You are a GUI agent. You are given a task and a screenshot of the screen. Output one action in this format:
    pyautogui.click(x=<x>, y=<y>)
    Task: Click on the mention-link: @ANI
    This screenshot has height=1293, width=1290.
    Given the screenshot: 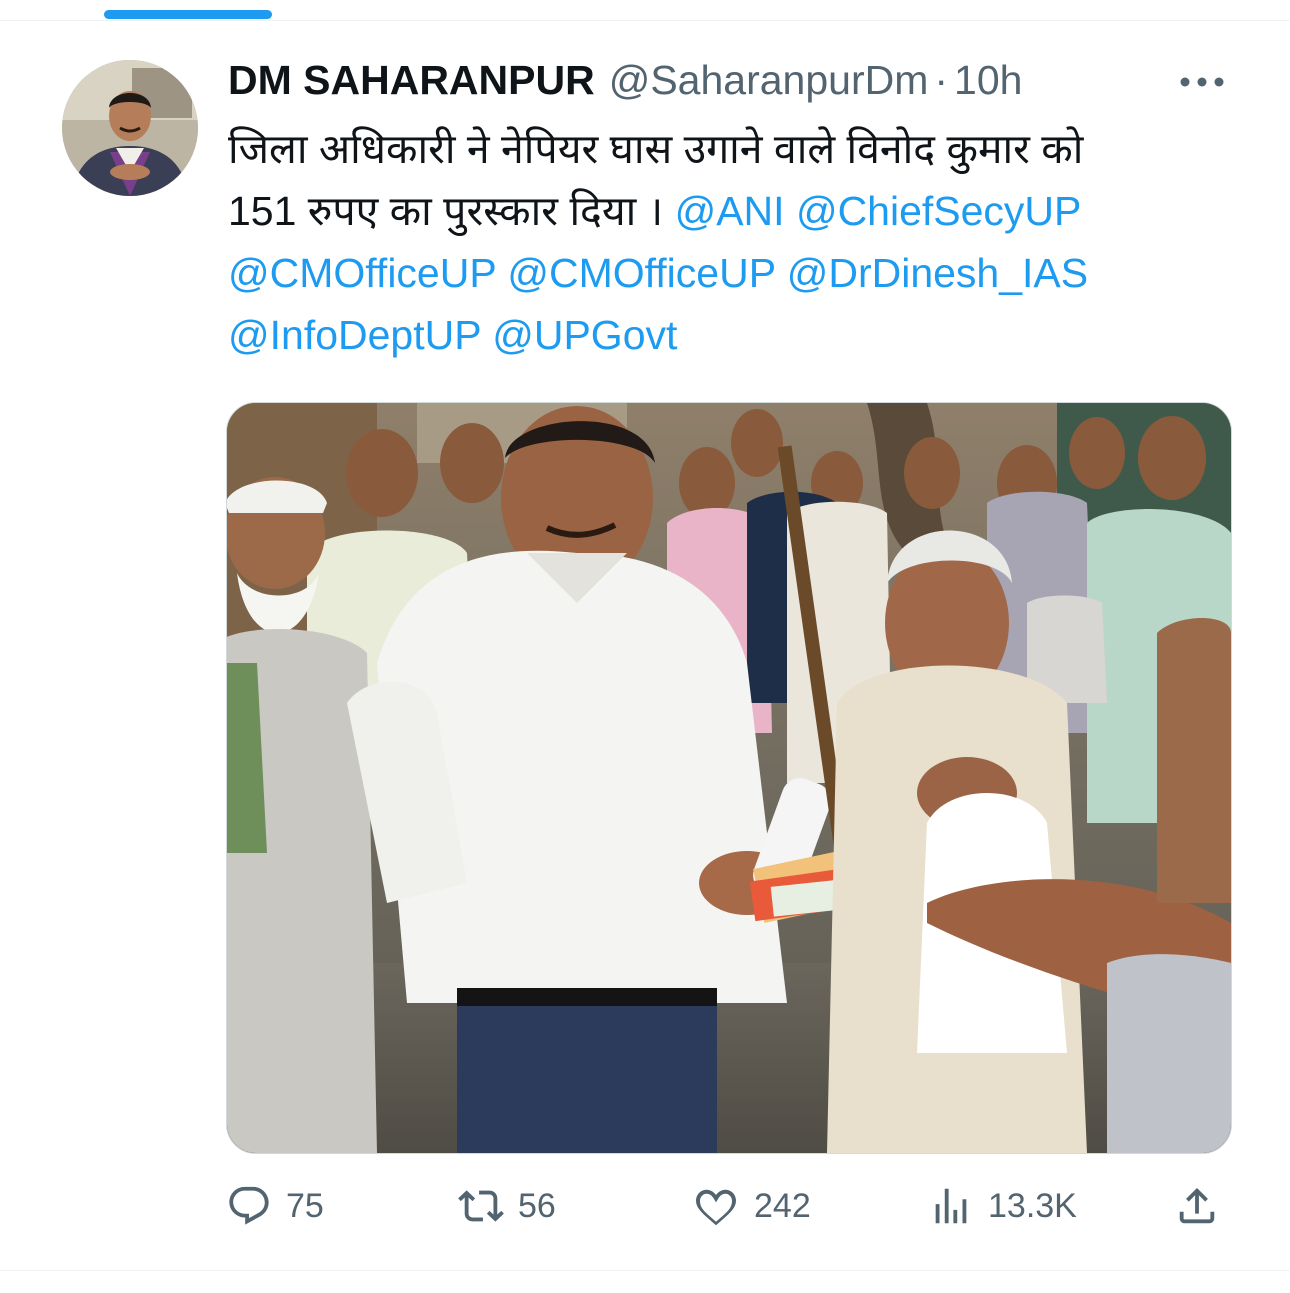 What is the action you would take?
    pyautogui.click(x=730, y=211)
    